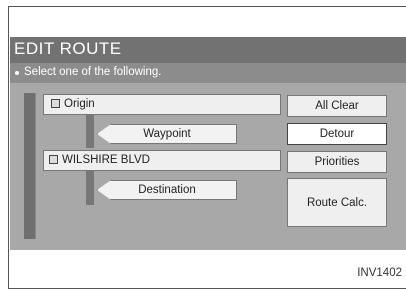 This screenshot has width=406, height=289. What do you see at coordinates (90, 188) in the screenshot?
I see `destination-connector` at bounding box center [90, 188].